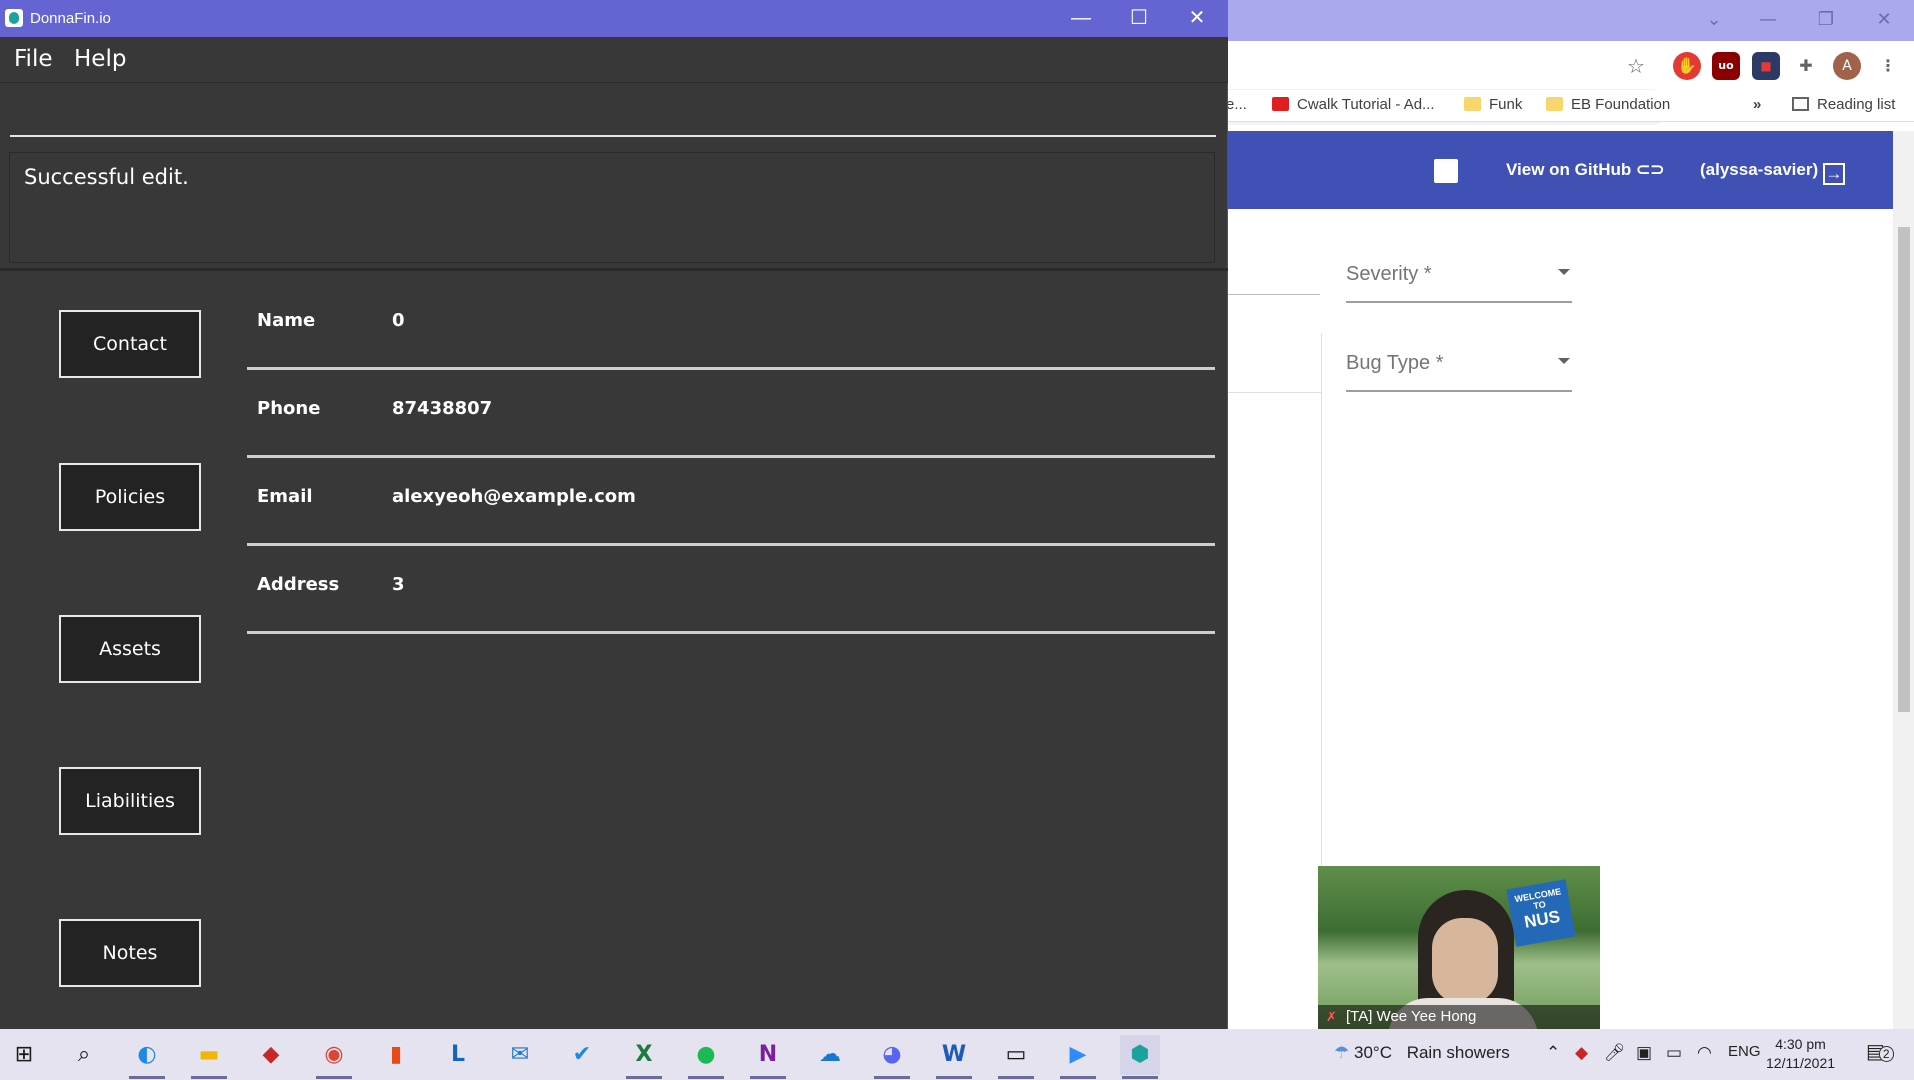 This screenshot has width=1914, height=1080. What do you see at coordinates (1274, 252) in the screenshot?
I see `partial-field` at bounding box center [1274, 252].